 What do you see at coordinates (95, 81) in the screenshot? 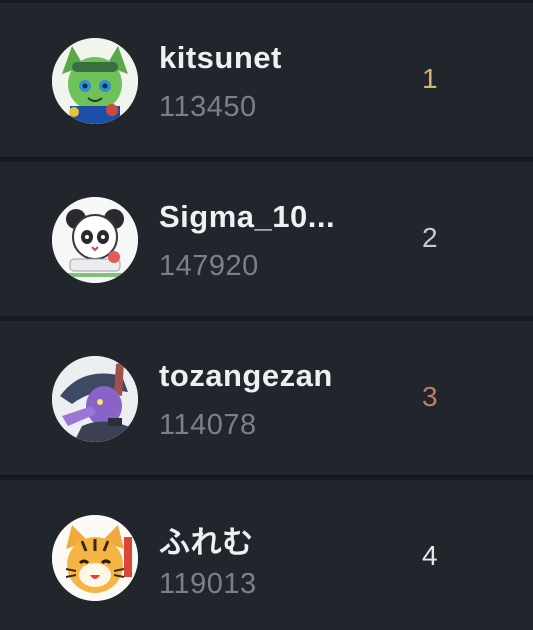
I see `green-character-avatar-icon` at bounding box center [95, 81].